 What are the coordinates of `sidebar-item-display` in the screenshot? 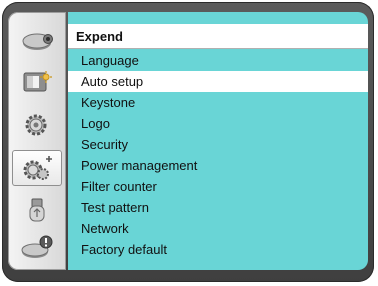 It's located at (37, 40).